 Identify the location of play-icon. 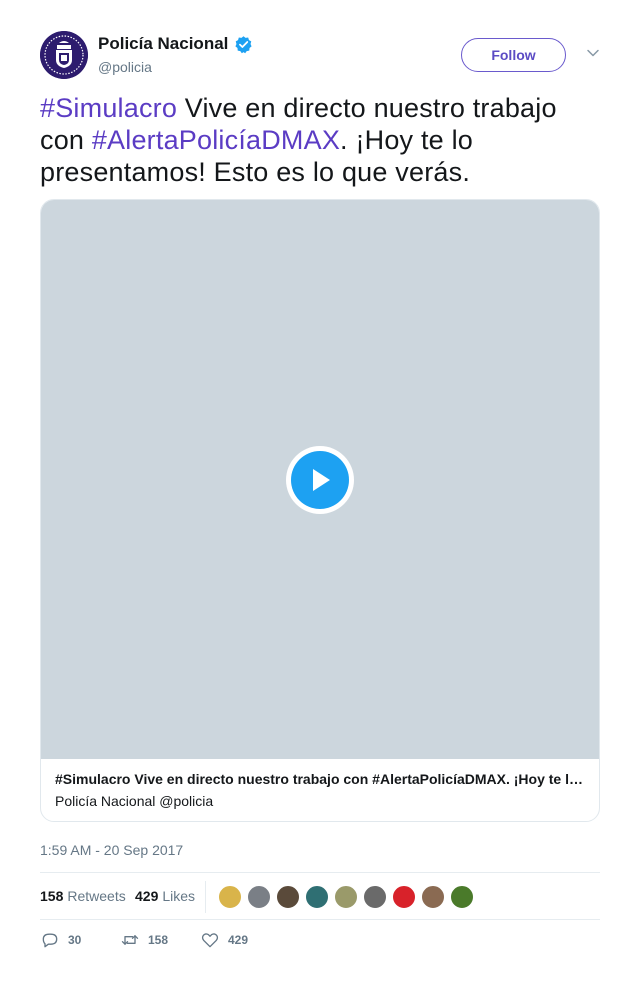
(321, 480).